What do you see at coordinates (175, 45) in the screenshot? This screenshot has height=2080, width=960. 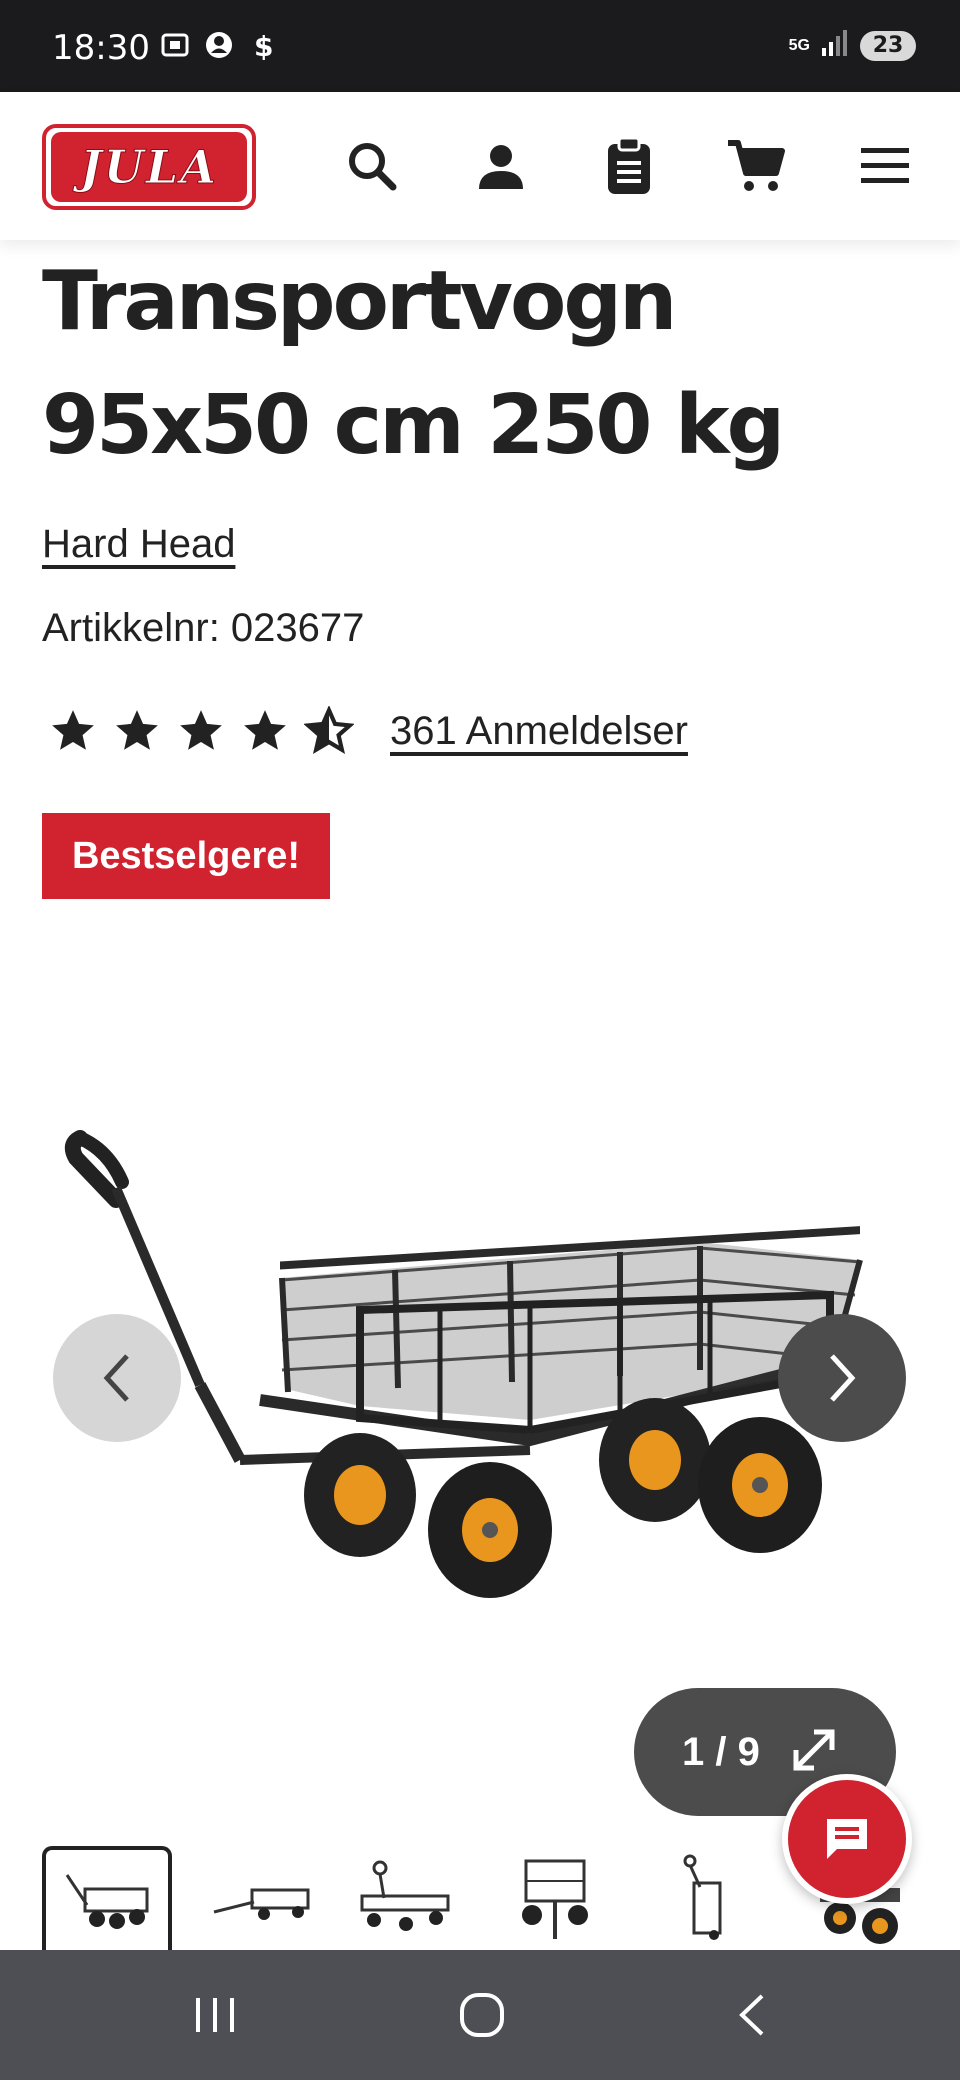 I see `screenshot-icon` at bounding box center [175, 45].